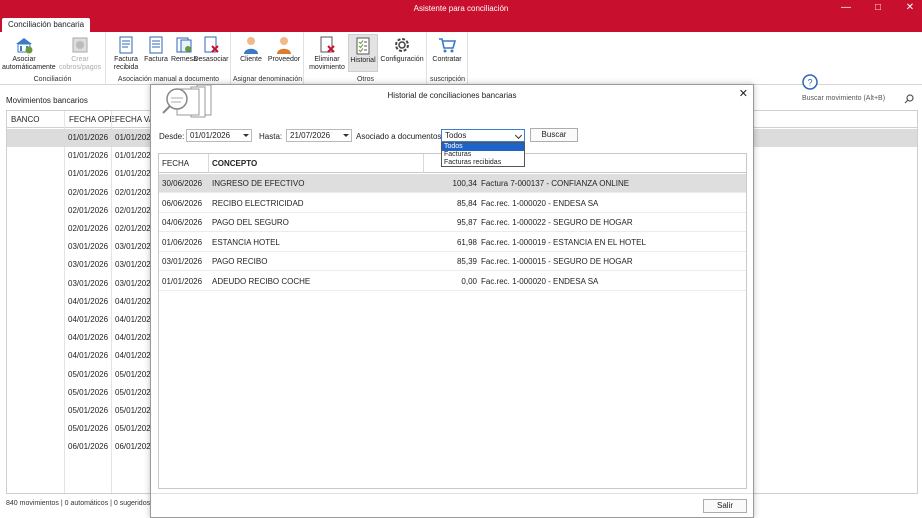  I want to click on cell-concepto: ESTANCIA HOTEL, so click(246, 242).